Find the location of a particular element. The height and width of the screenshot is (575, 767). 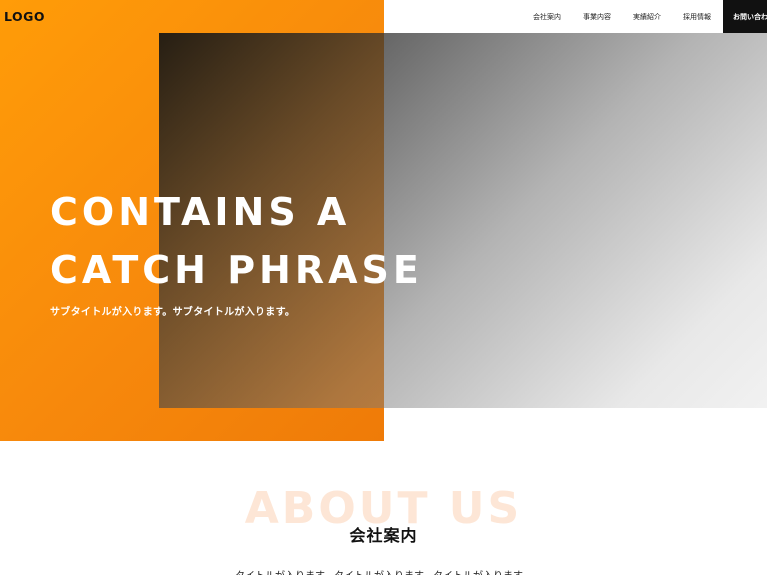

catch-phrase-line-2: CATCH PHRASE is located at coordinates (236, 270).